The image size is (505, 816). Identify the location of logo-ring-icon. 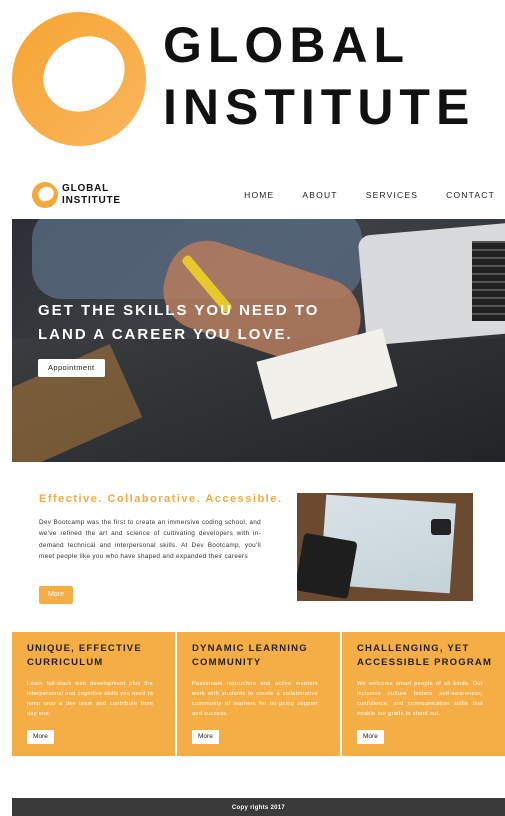
(79, 79).